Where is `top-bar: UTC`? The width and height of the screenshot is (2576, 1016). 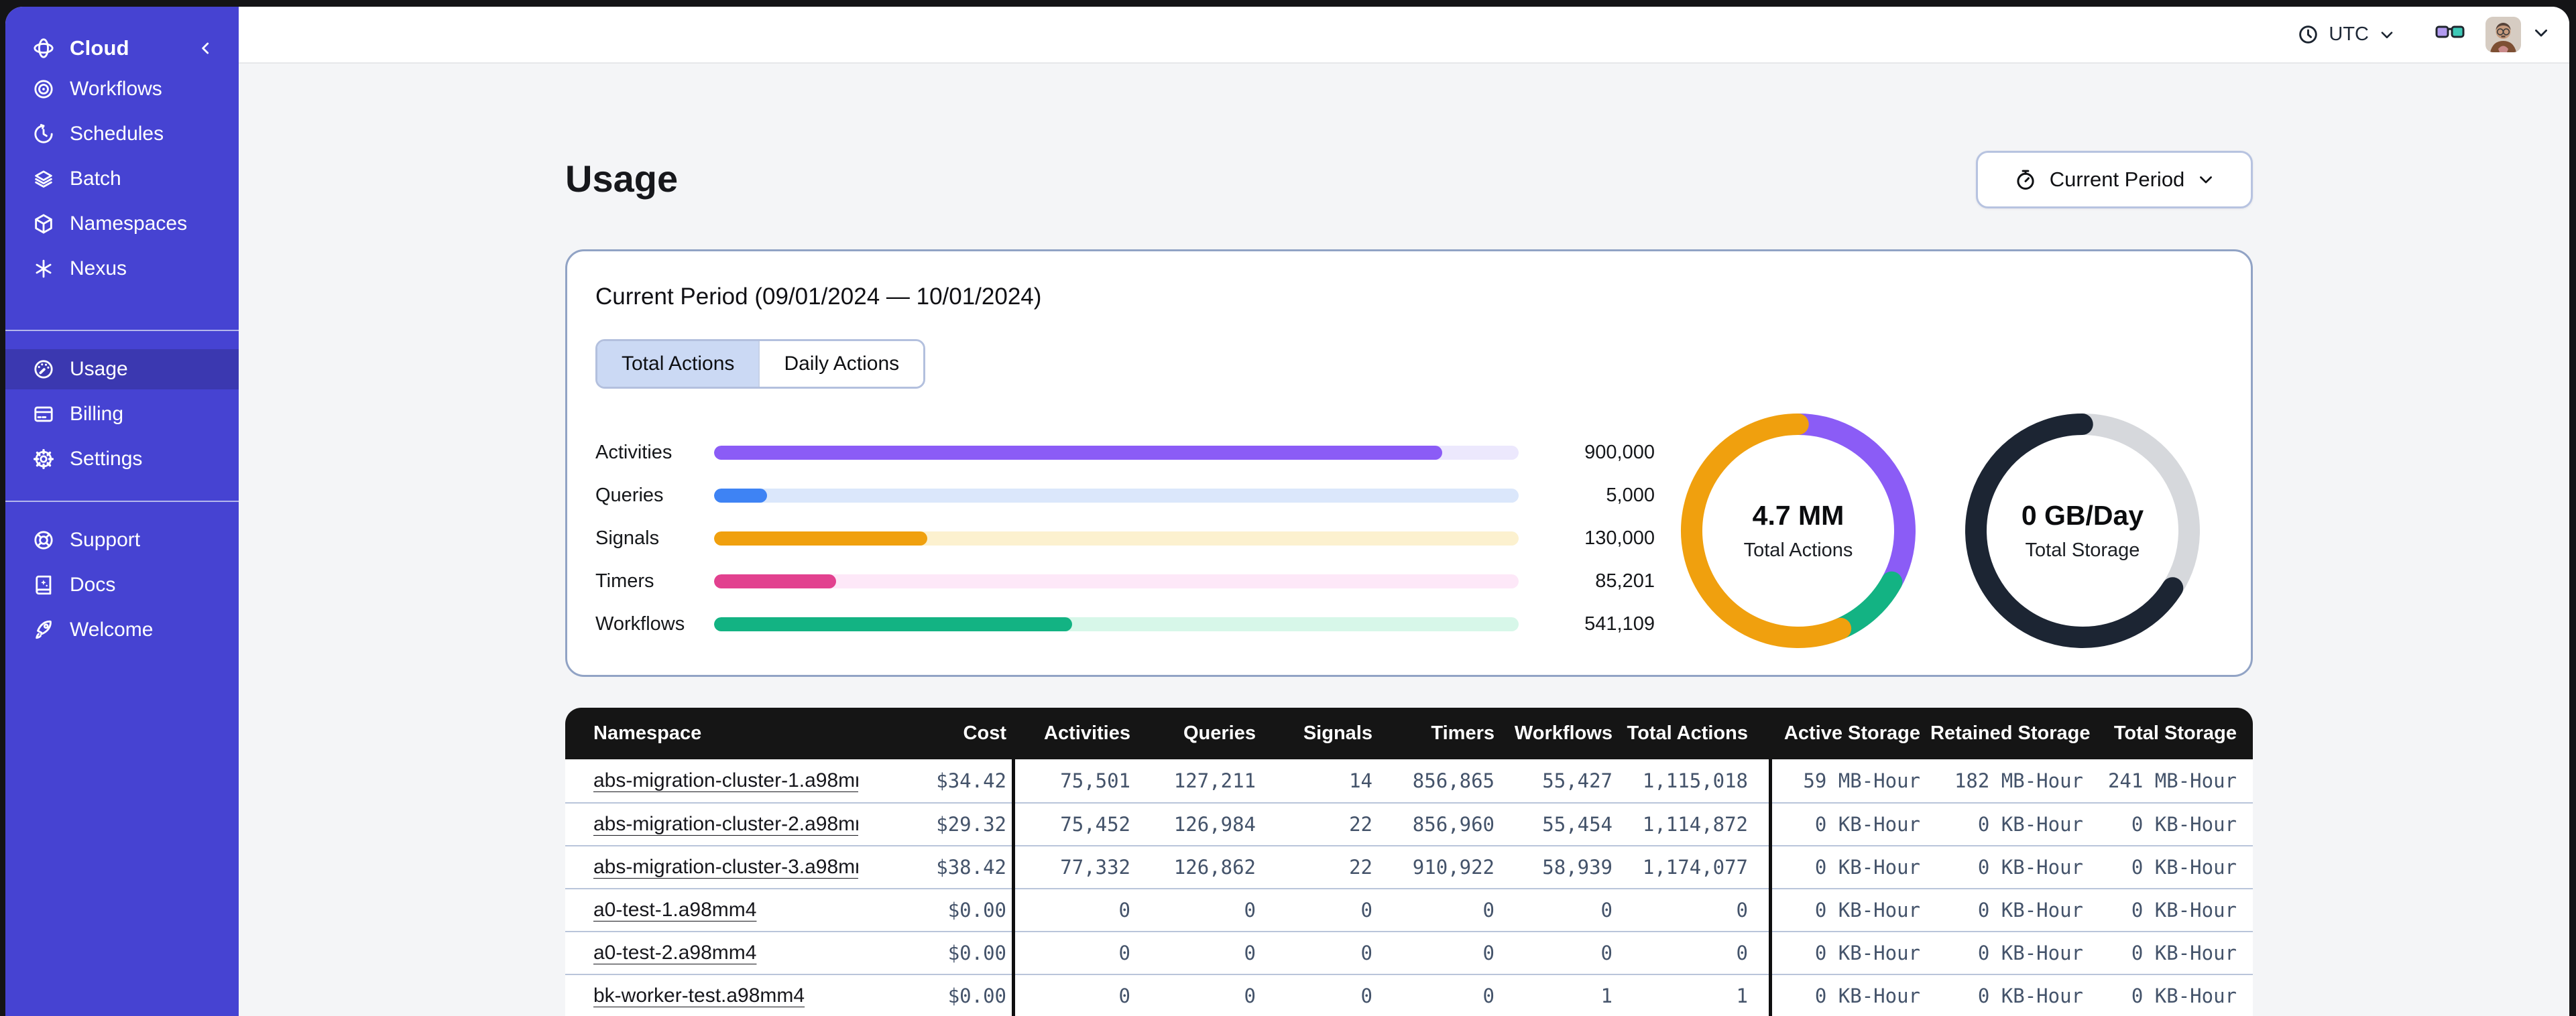
top-bar: UTC is located at coordinates (1404, 35).